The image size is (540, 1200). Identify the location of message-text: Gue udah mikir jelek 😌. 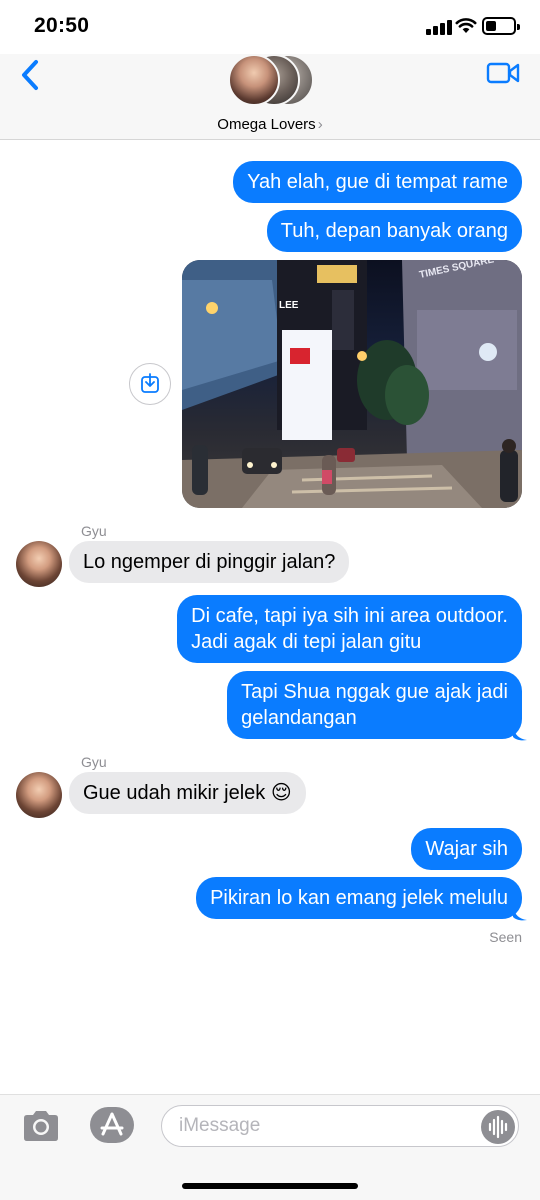
(187, 793).